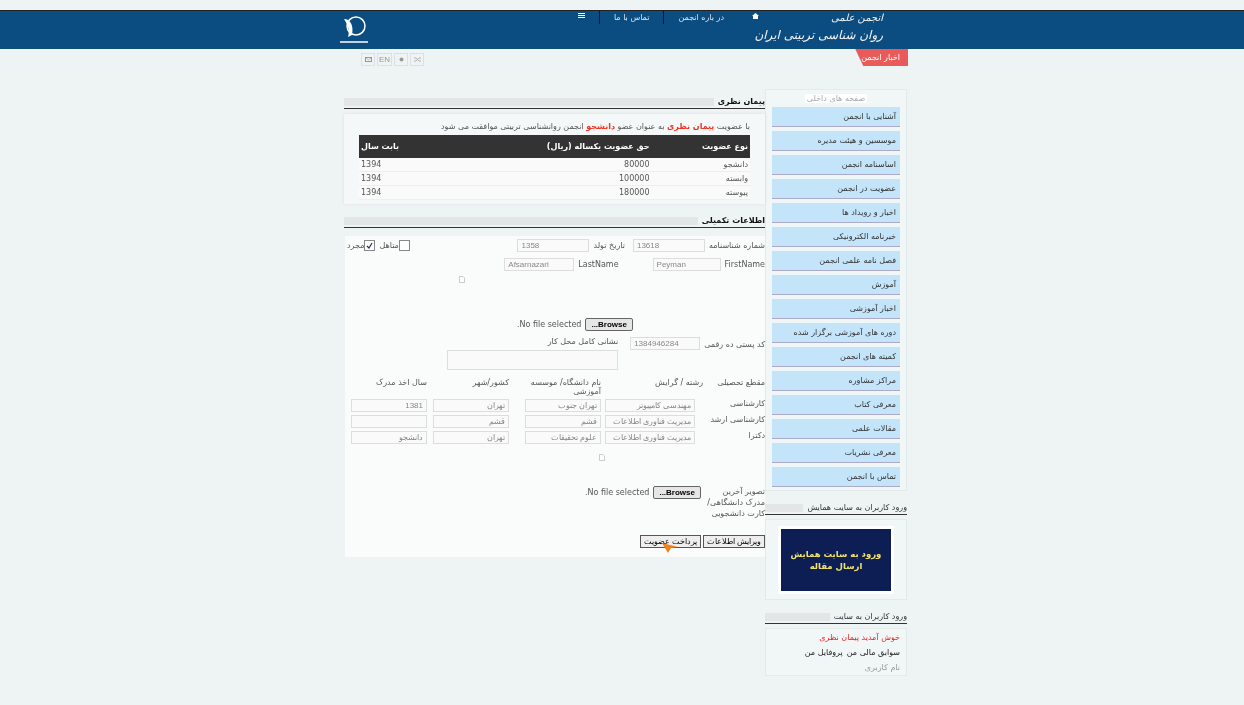 The width and height of the screenshot is (1244, 705). Describe the element at coordinates (836, 453) in the screenshot. I see `sidebar-item: معرفی نشریات` at that location.